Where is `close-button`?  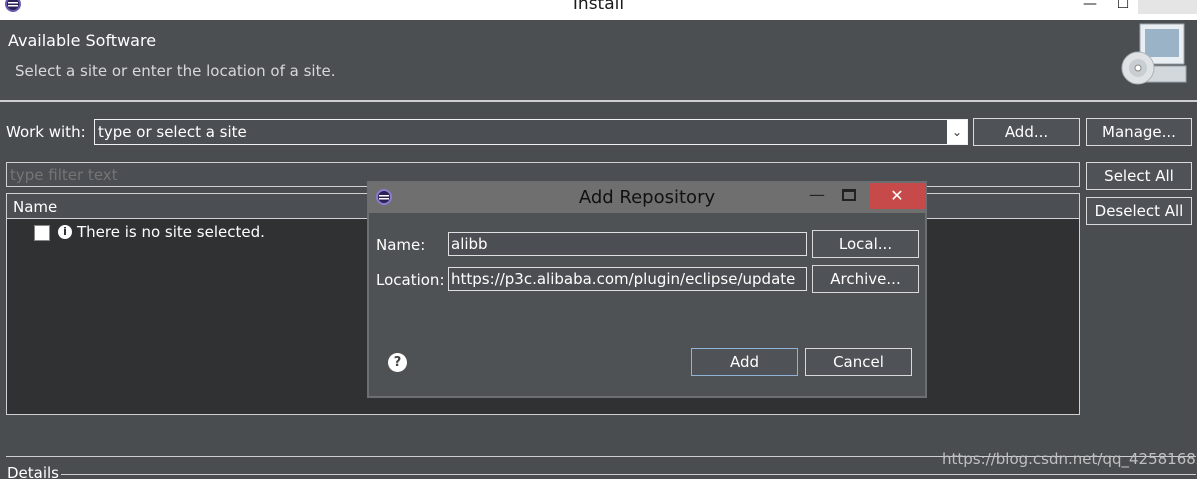
close-button is located at coordinates (1167, 7).